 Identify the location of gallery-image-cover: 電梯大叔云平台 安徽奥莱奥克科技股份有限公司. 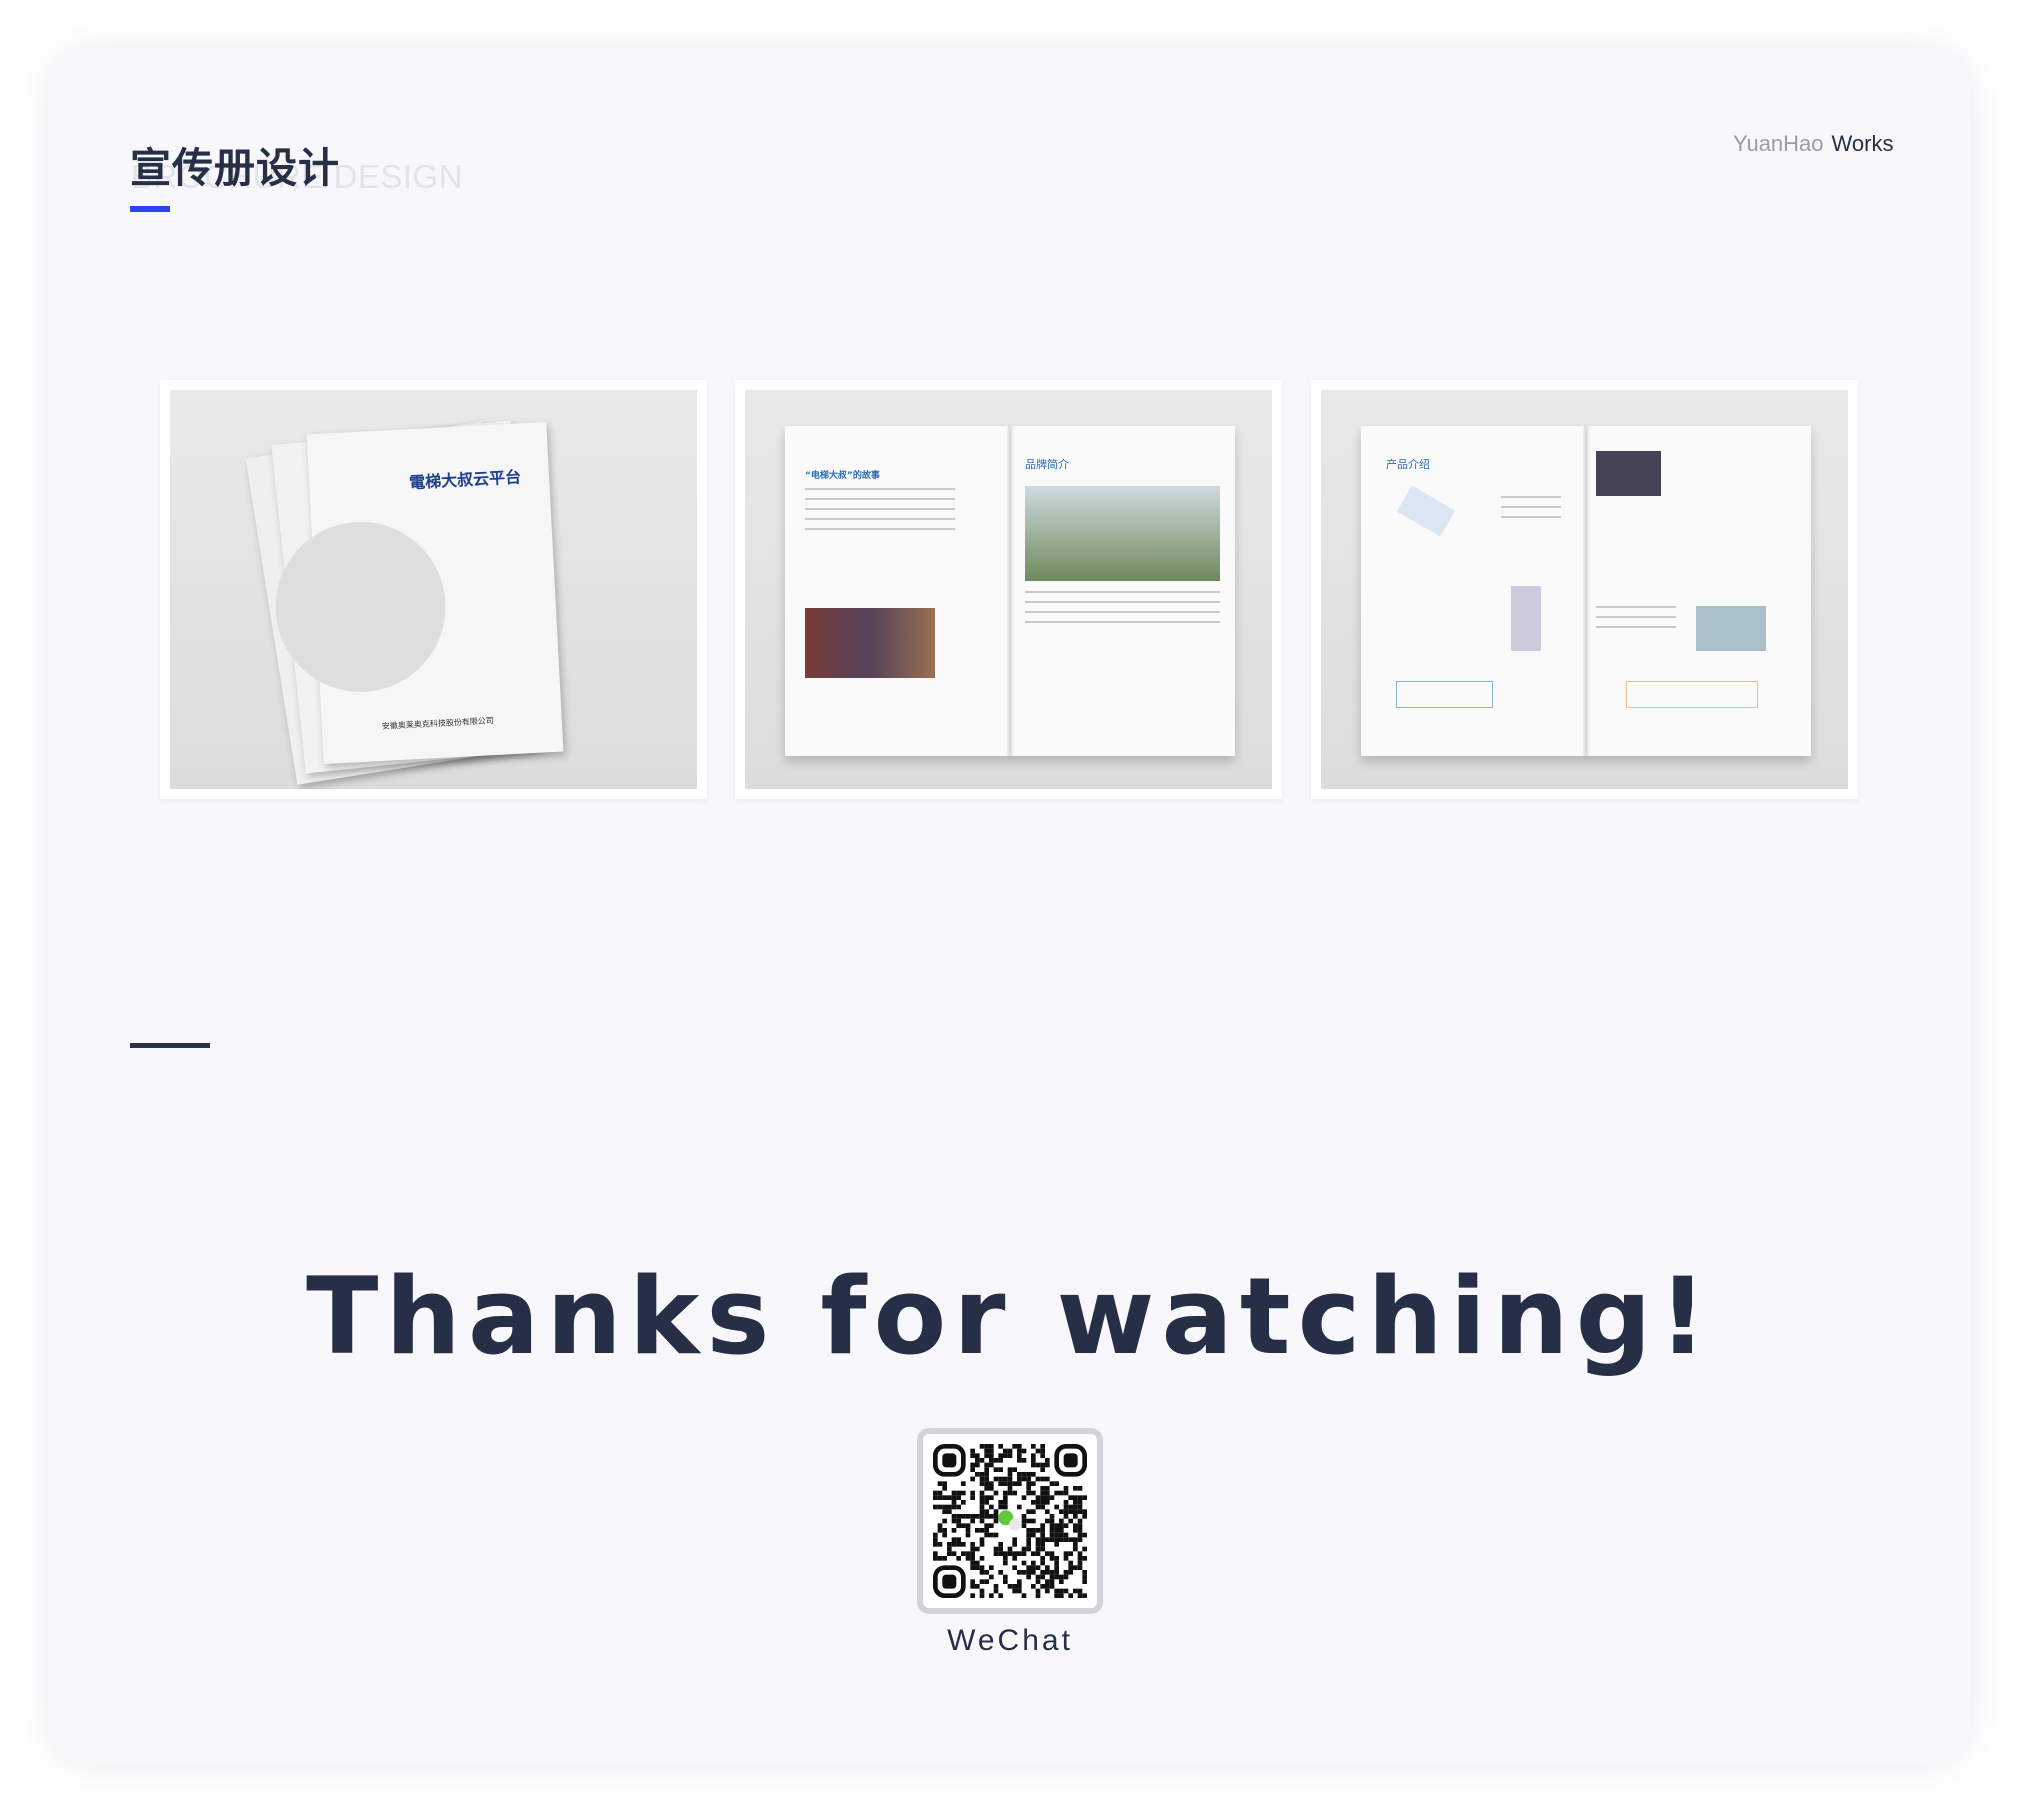
(433, 589).